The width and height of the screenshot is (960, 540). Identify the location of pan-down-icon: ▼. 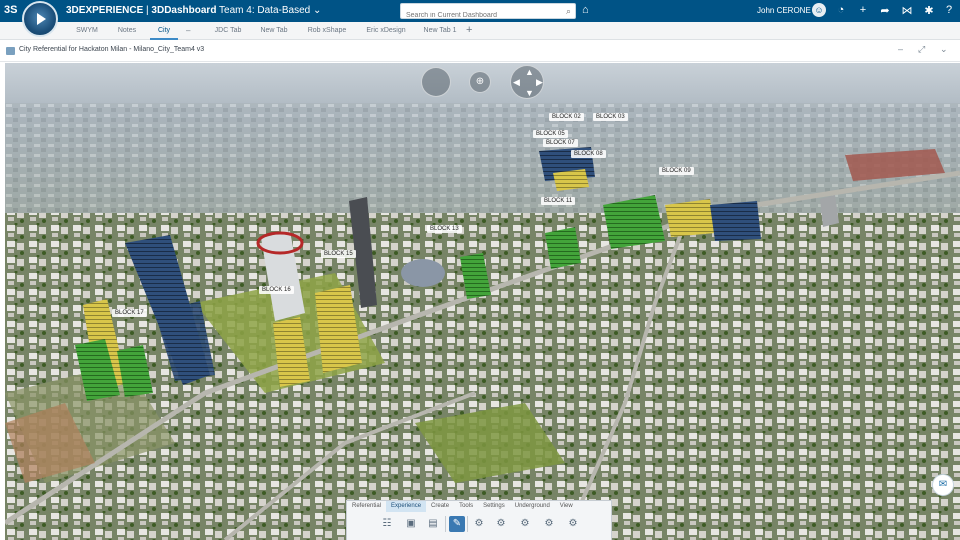
(529, 93).